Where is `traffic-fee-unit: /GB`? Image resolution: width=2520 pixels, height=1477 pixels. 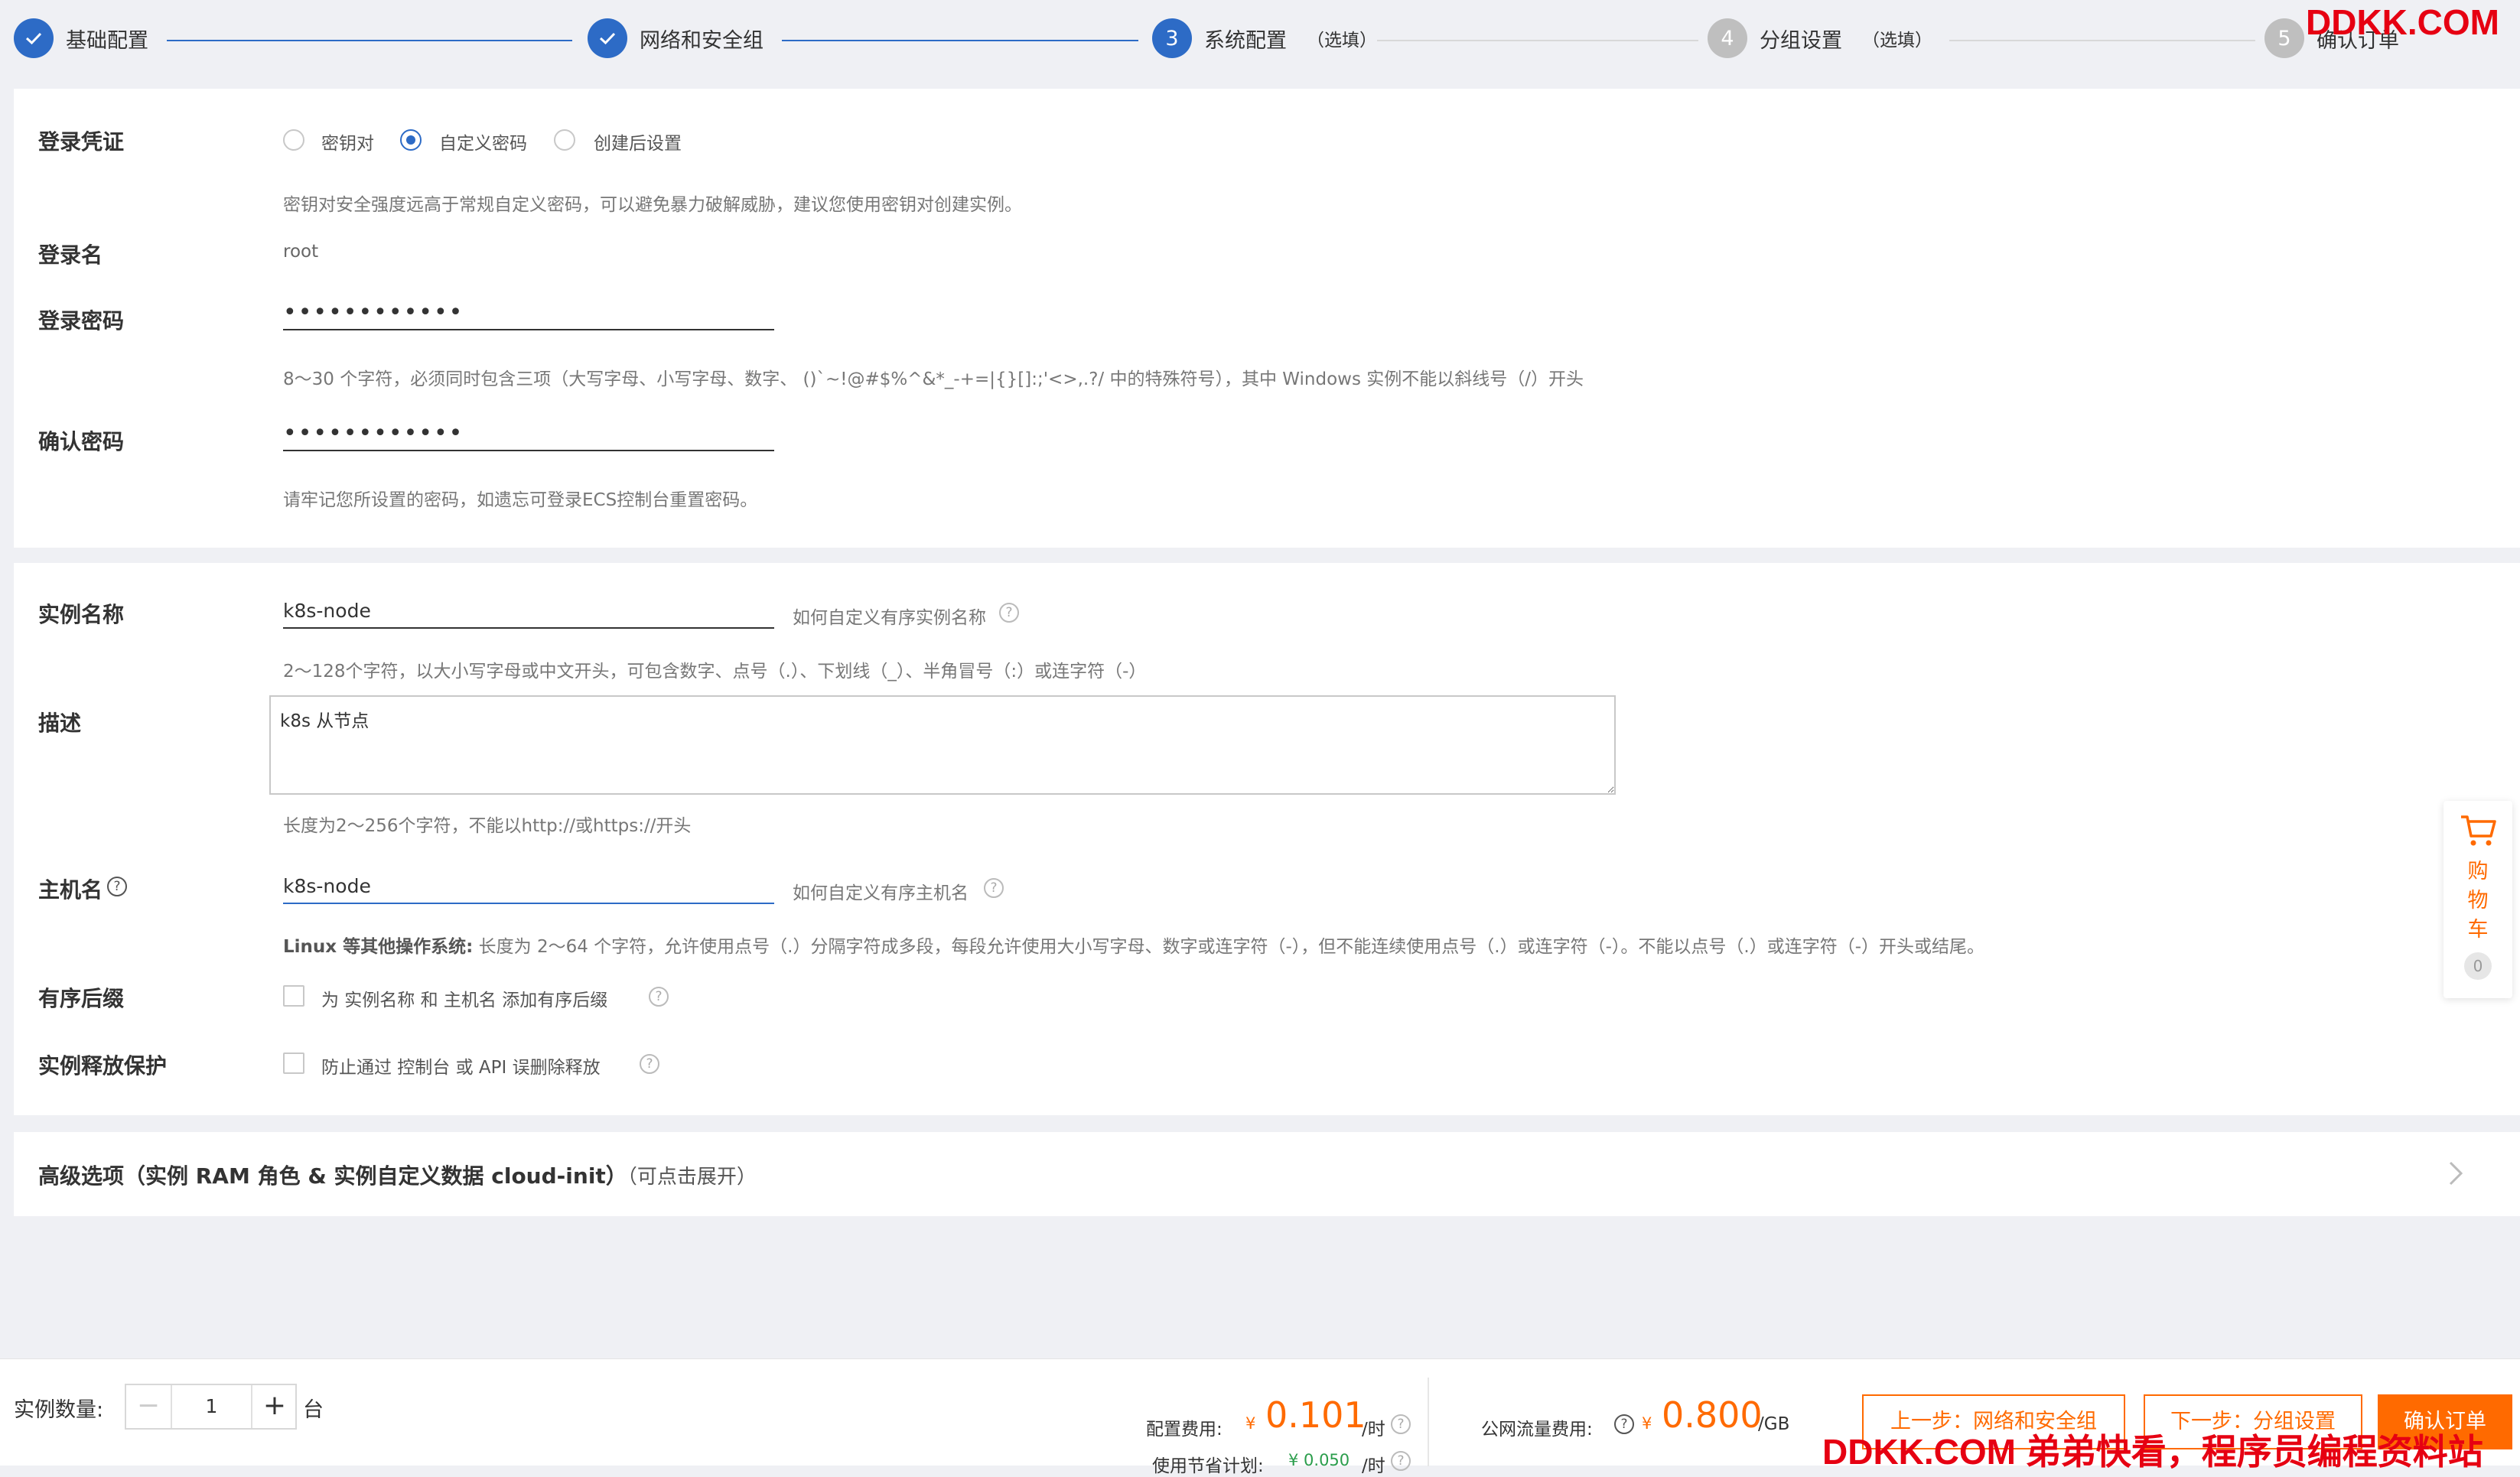 traffic-fee-unit: /GB is located at coordinates (1774, 1424).